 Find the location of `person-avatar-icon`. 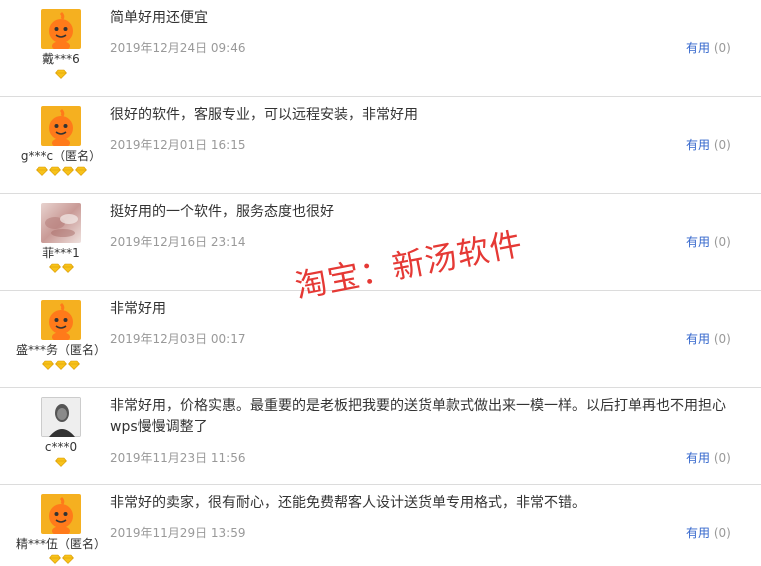

person-avatar-icon is located at coordinates (61, 417).